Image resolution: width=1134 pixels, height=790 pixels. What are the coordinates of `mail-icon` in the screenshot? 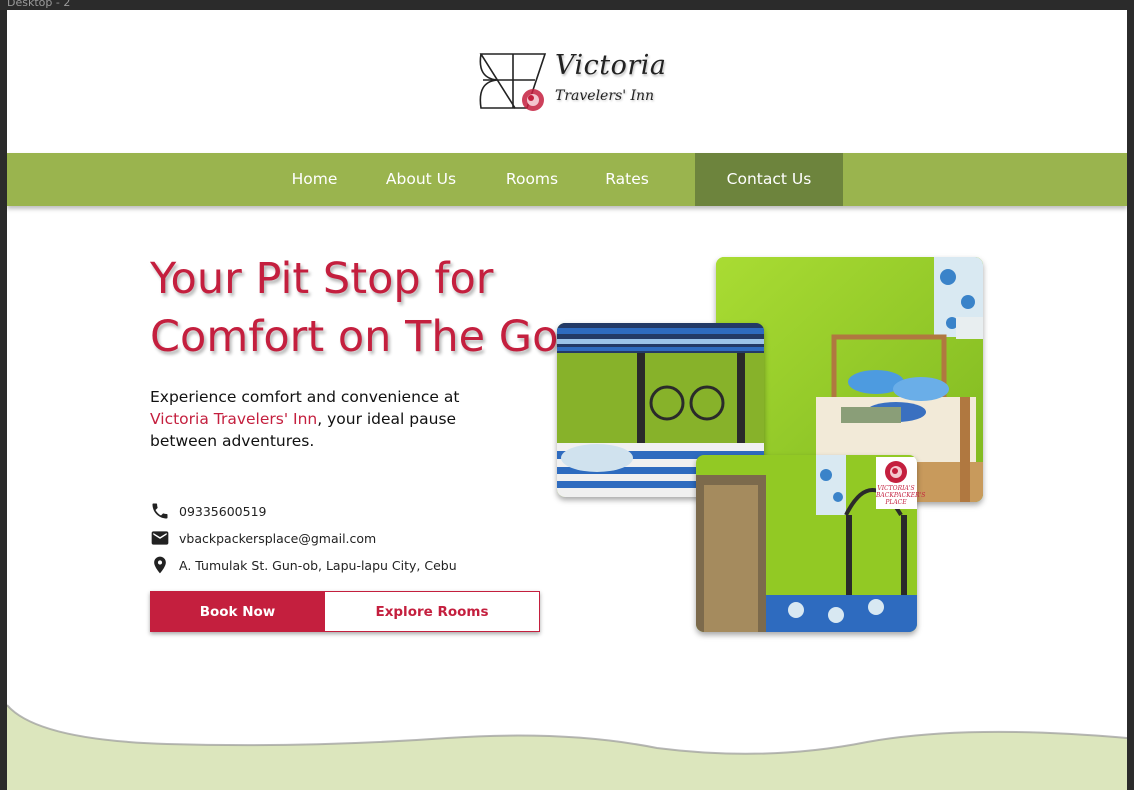 It's located at (160, 538).